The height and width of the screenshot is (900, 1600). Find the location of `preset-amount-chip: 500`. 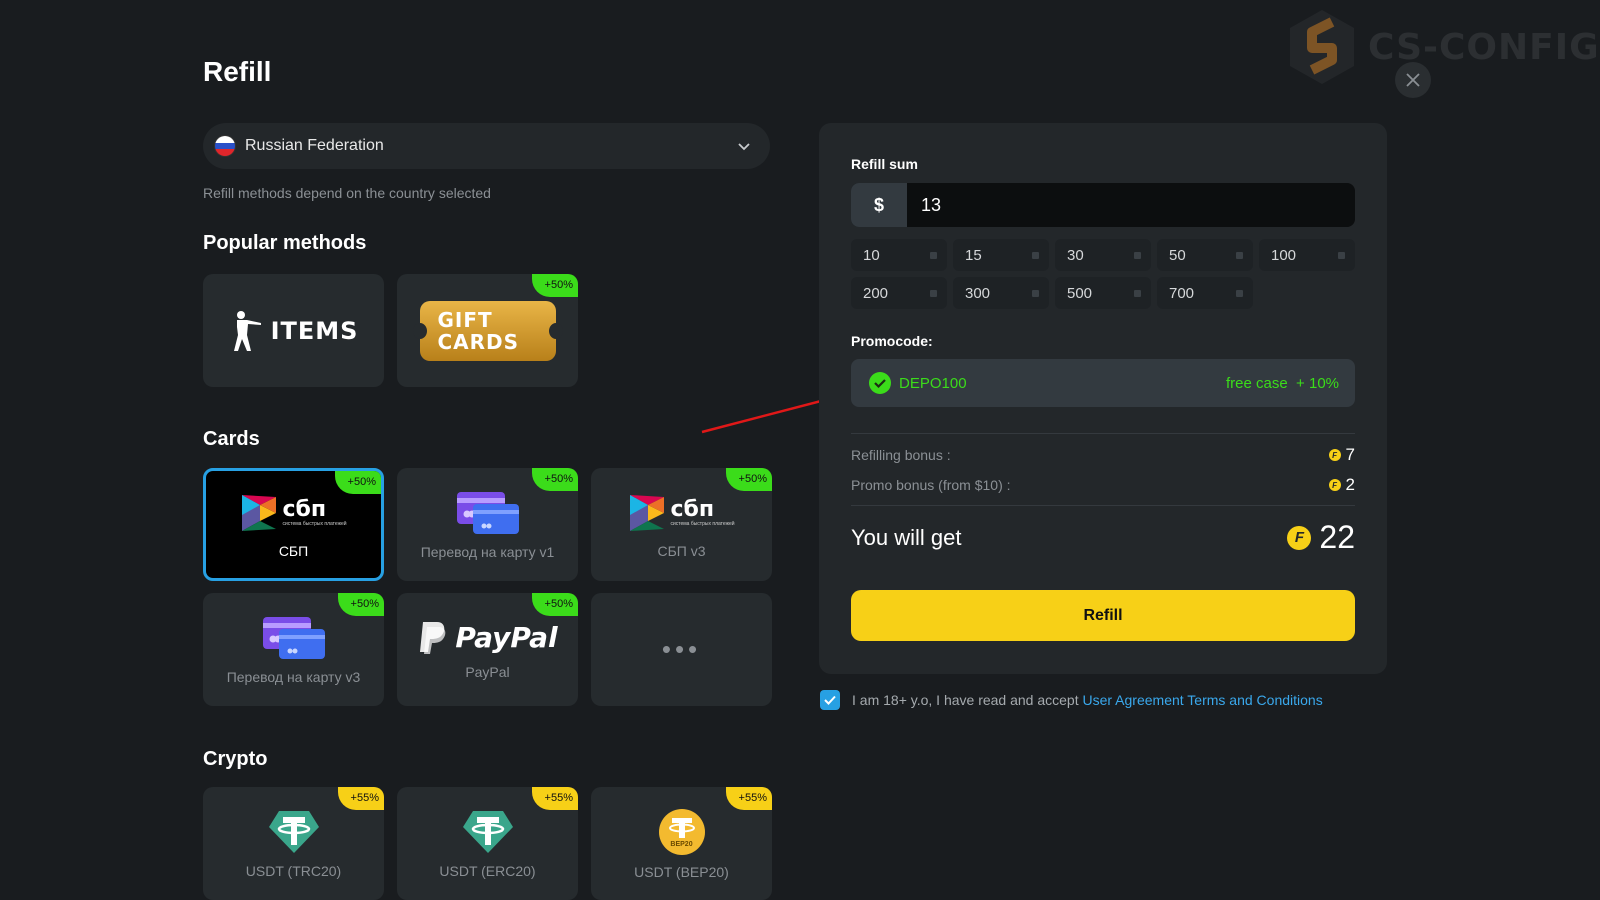

preset-amount-chip: 500 is located at coordinates (1103, 293).